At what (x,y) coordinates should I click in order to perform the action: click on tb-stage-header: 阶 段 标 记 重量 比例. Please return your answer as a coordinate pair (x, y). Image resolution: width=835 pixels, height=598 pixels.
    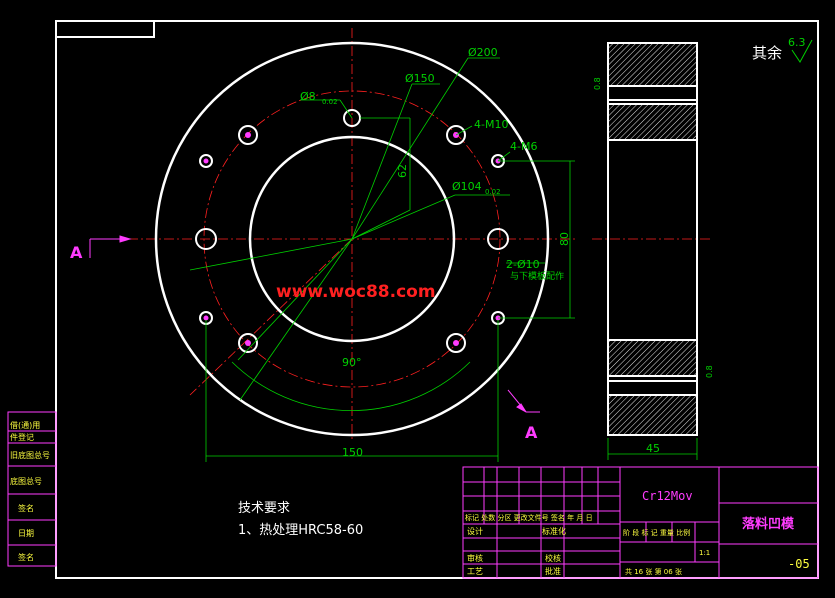
    Looking at the image, I should click on (656, 532).